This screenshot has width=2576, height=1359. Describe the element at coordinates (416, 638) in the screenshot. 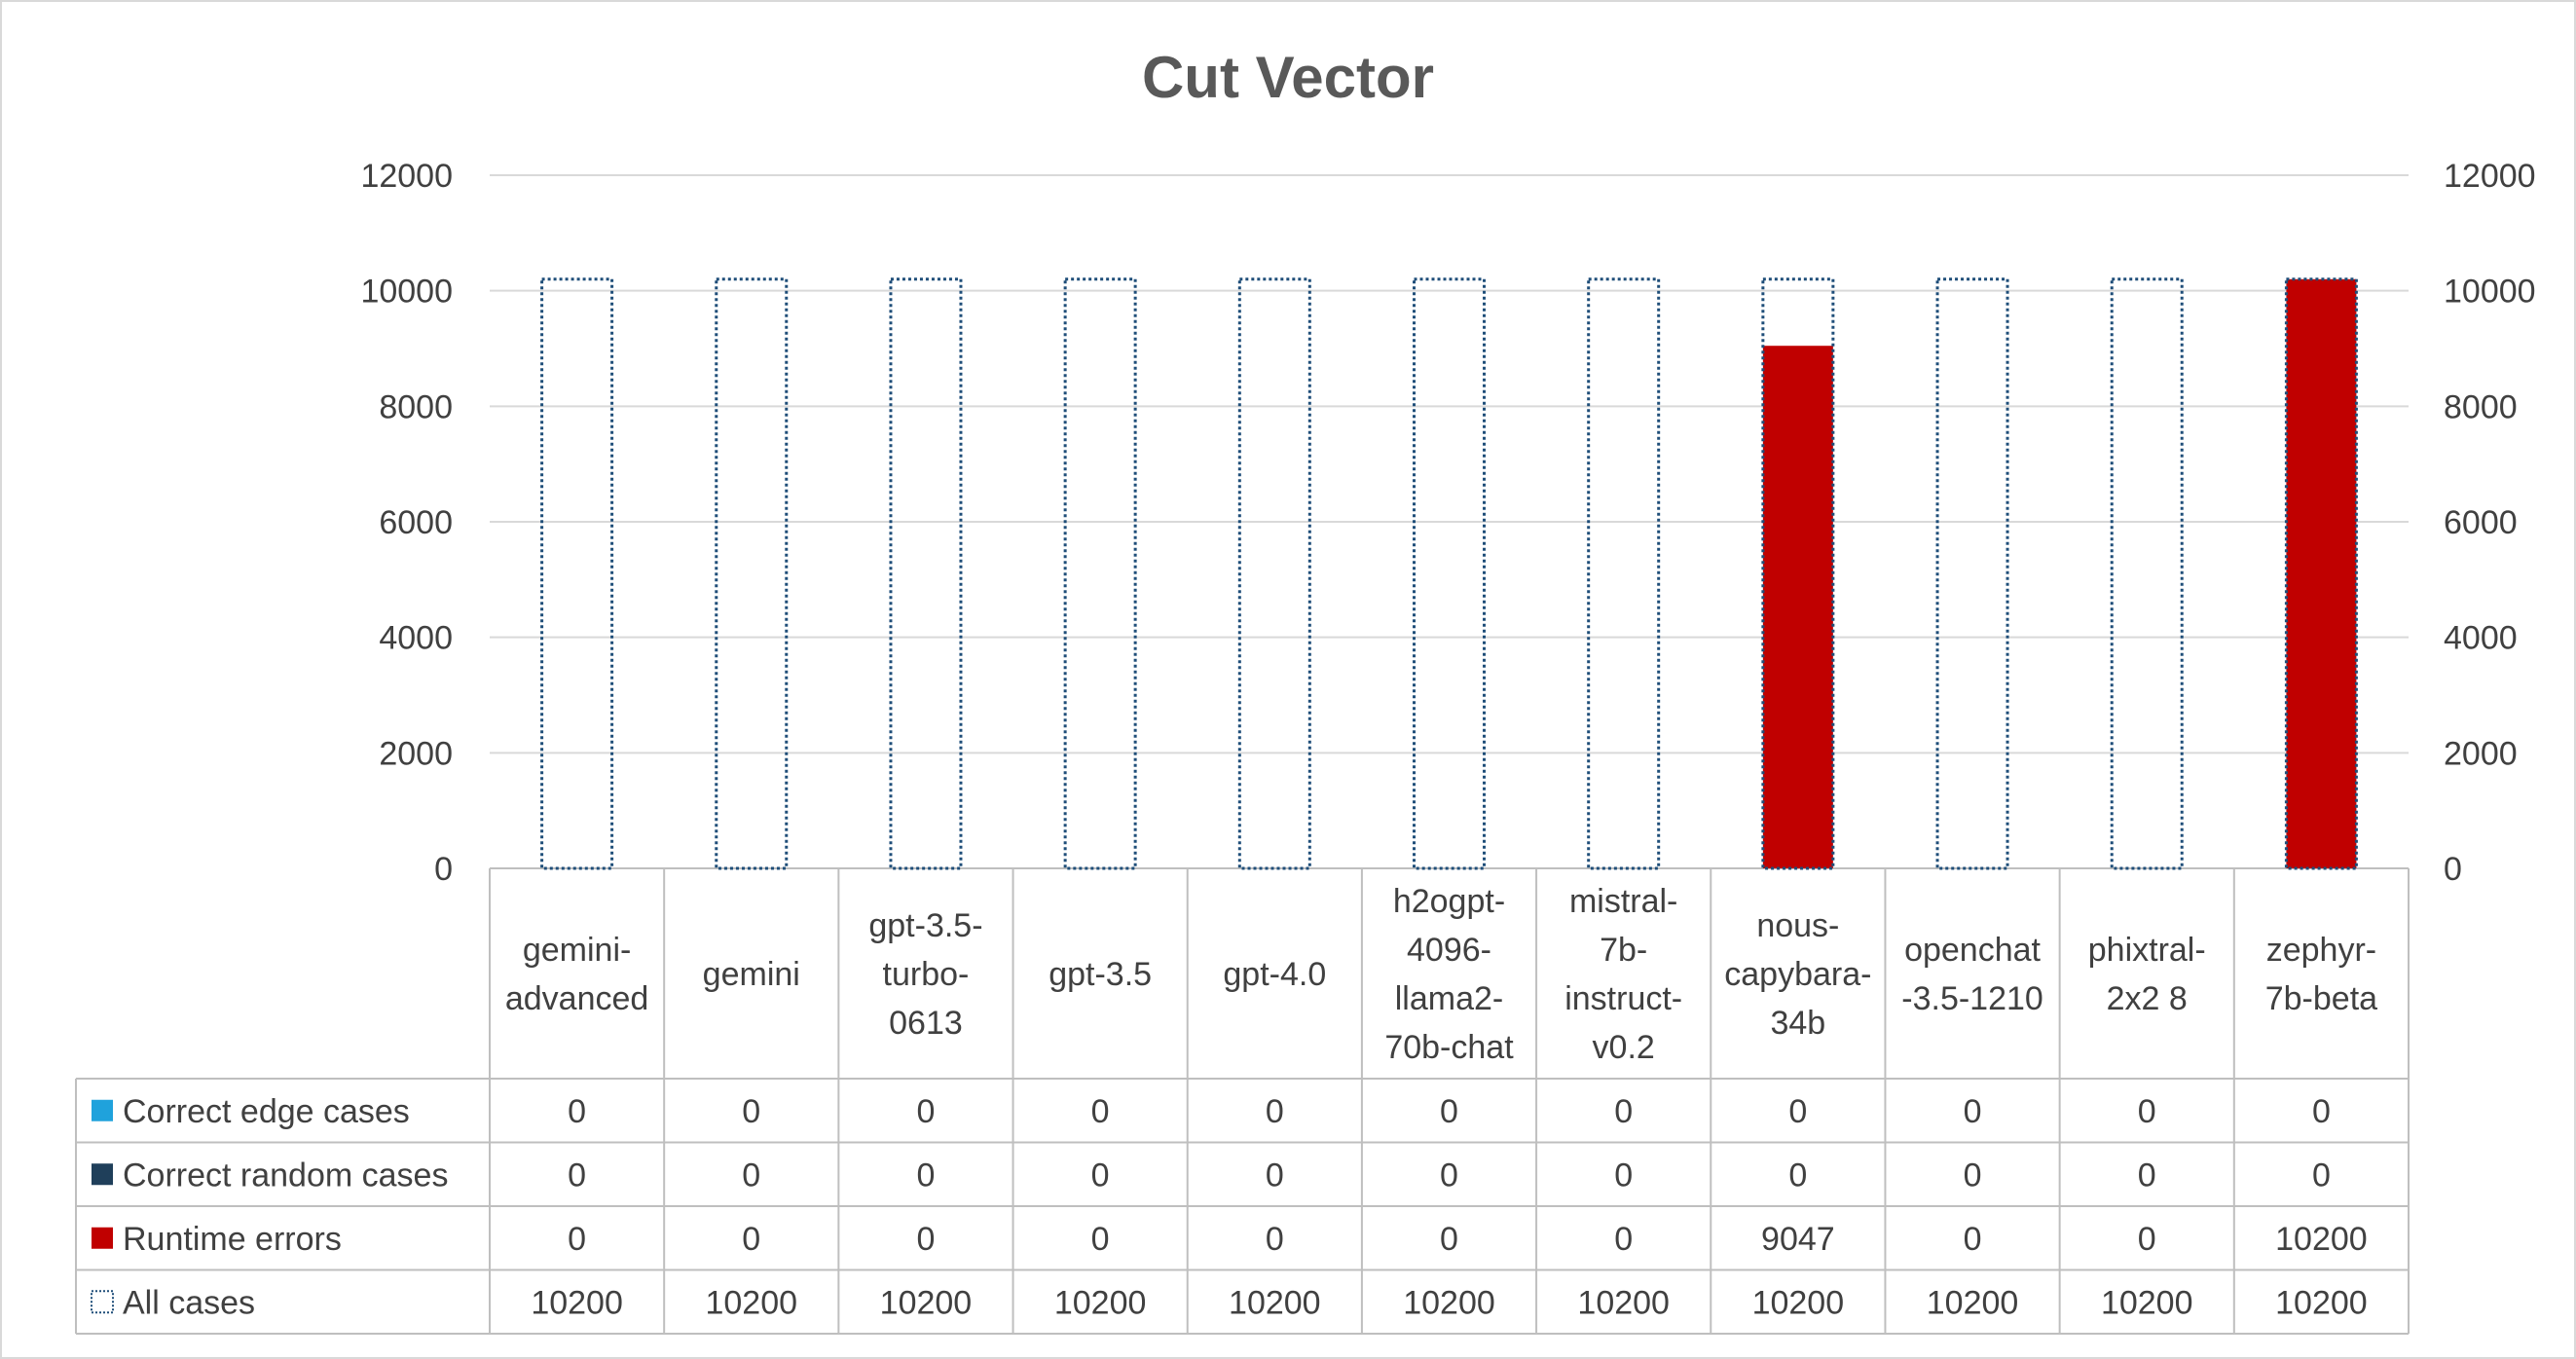

I see `y-tick-label: 4000` at that location.